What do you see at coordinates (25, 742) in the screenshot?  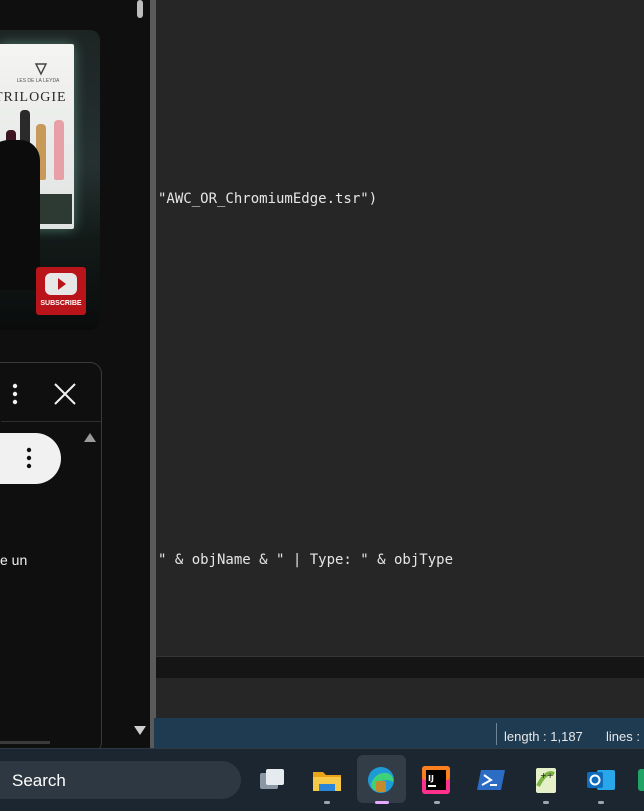 I see `horizontal-scrollbar` at bounding box center [25, 742].